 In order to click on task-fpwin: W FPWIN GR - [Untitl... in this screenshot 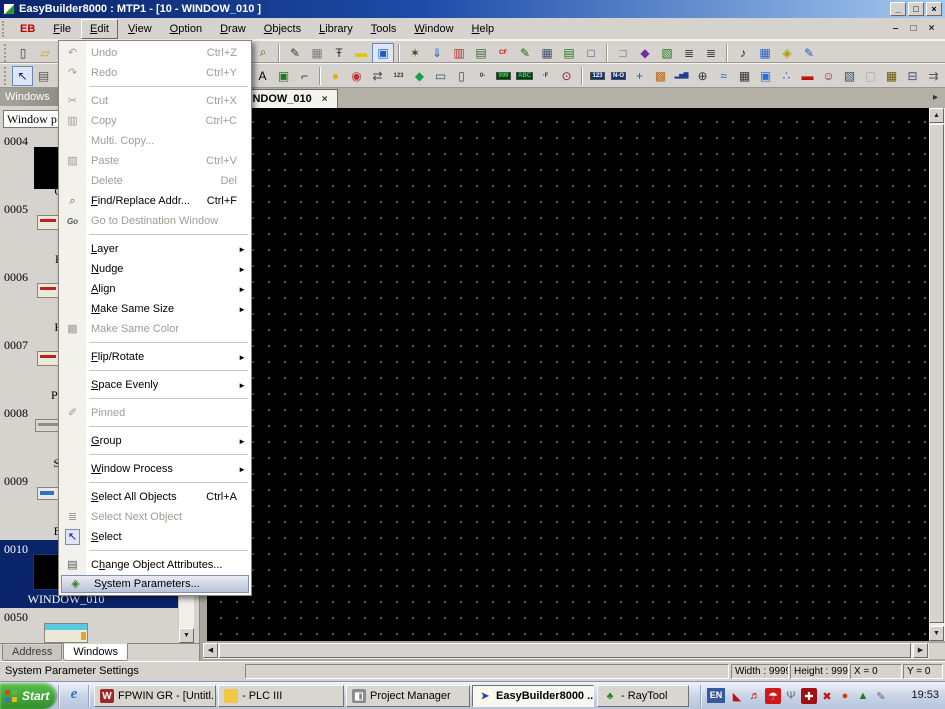, I will do `click(155, 696)`.